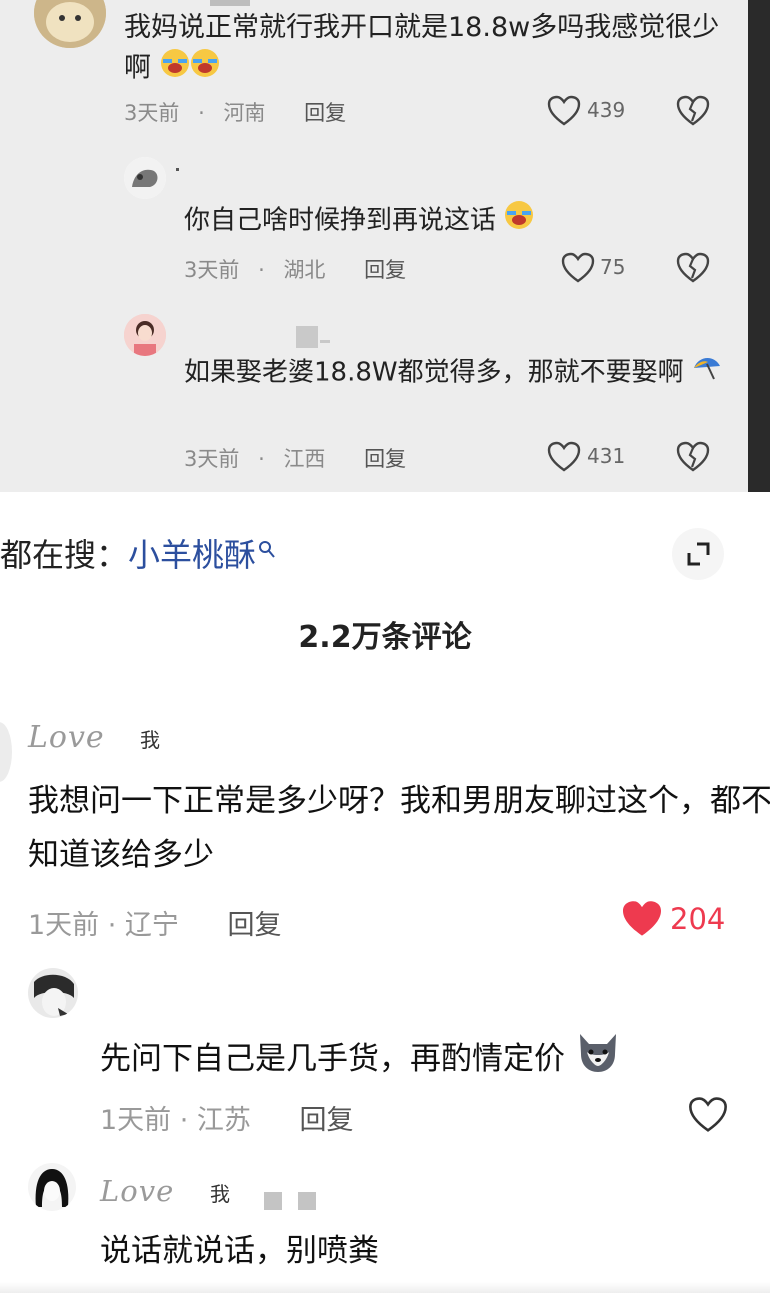 The image size is (770, 1293). I want to click on comment-meta: 3天前 · 河南 回复, so click(235, 113).